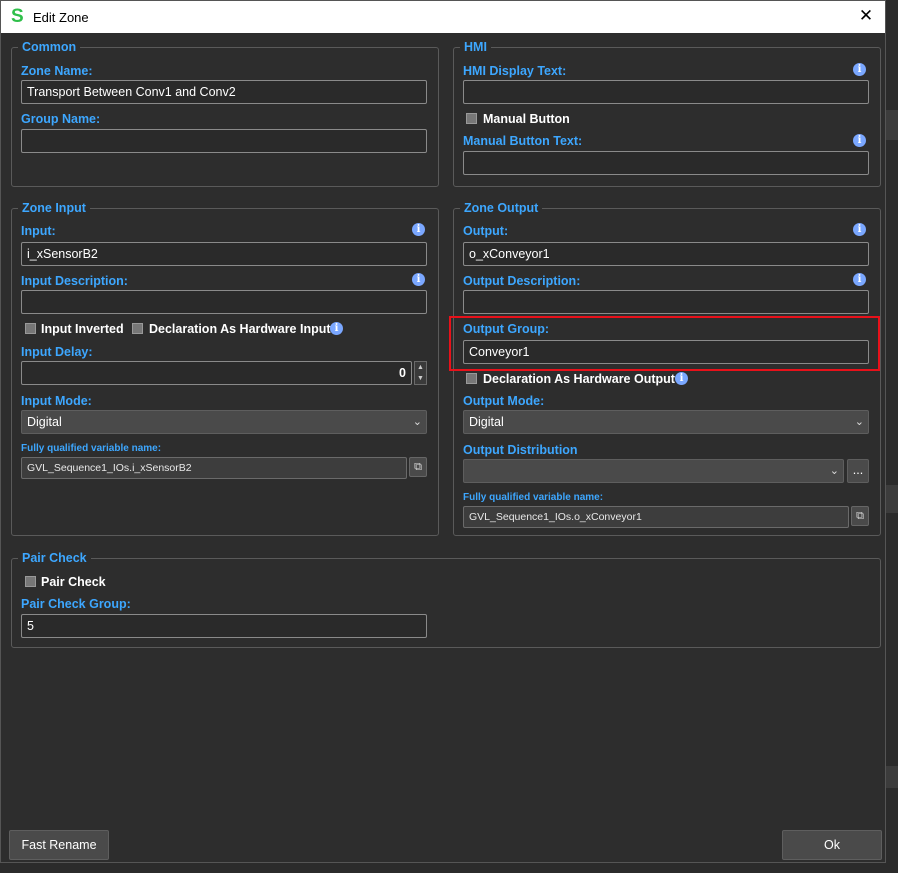 The width and height of the screenshot is (898, 873). Describe the element at coordinates (471, 378) in the screenshot. I see `hardware-output-checkbox` at that location.